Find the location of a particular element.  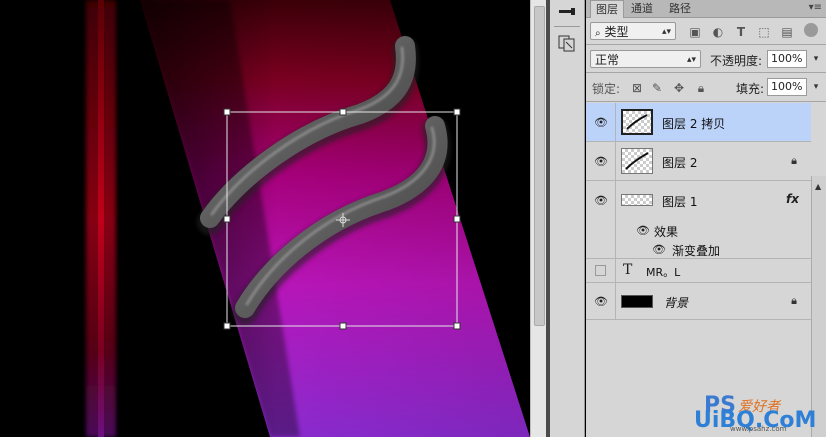

fill-label: 填充: is located at coordinates (750, 89).